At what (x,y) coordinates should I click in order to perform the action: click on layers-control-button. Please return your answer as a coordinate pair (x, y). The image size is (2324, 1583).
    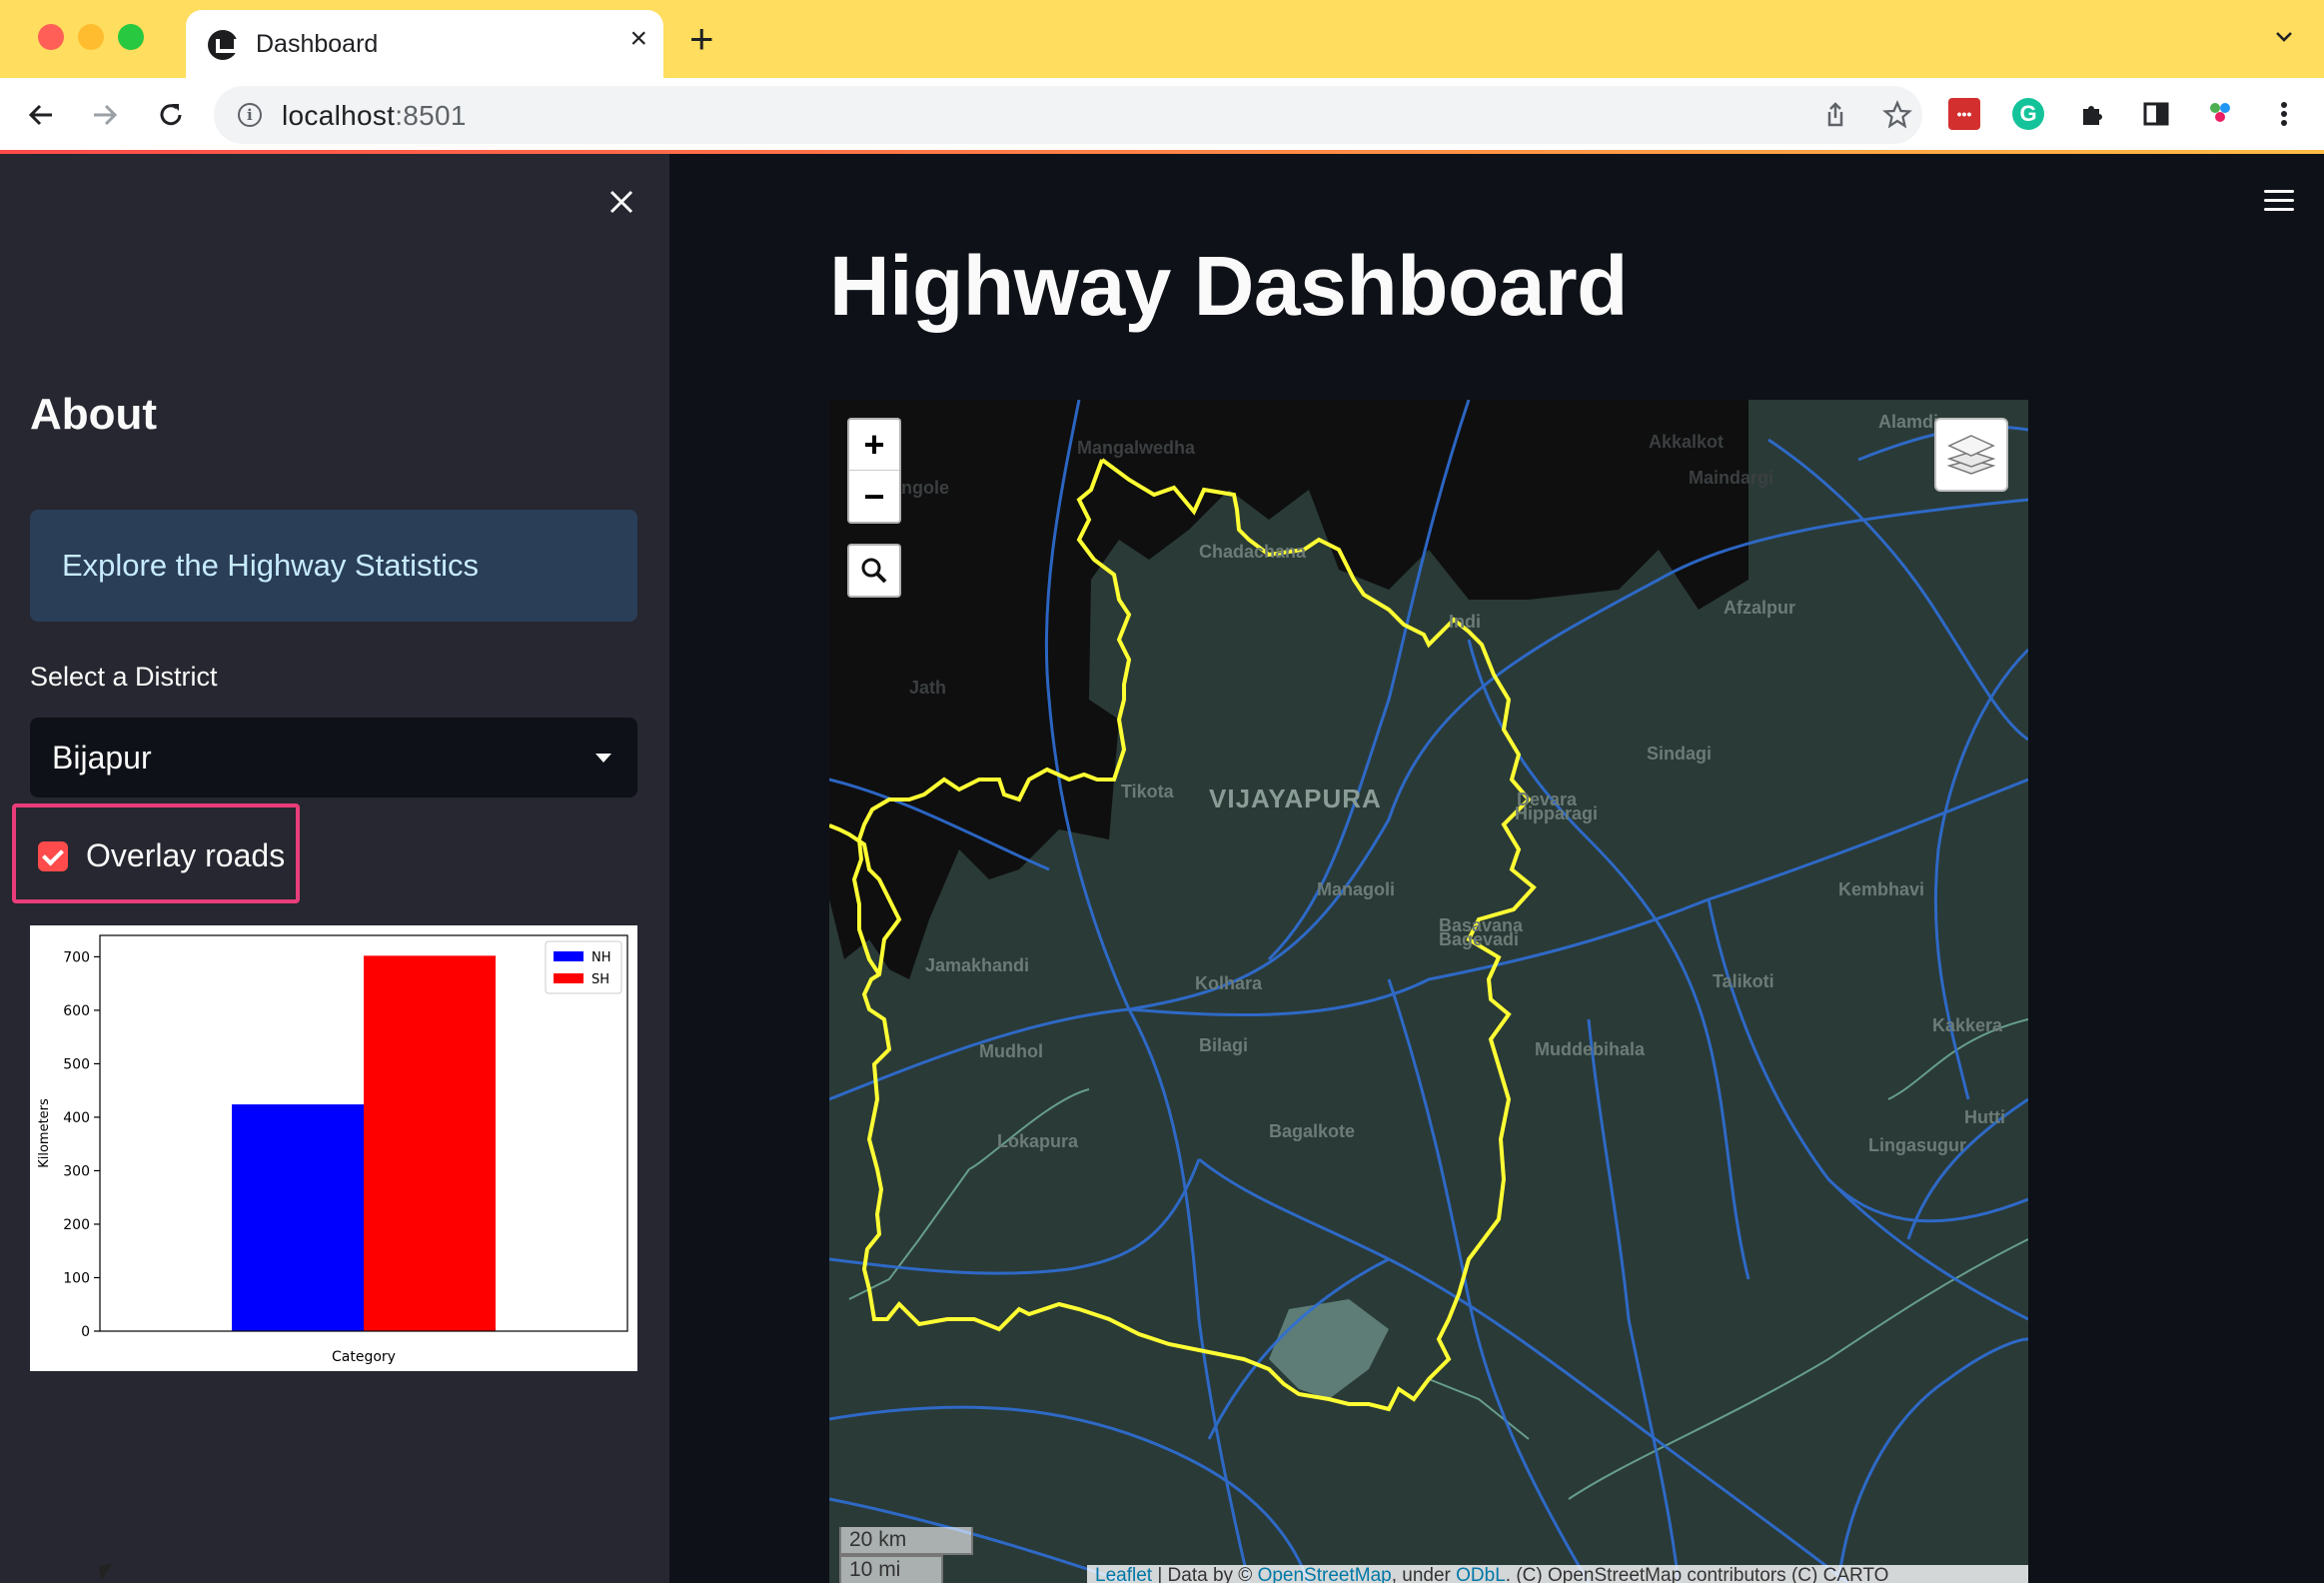
    Looking at the image, I should click on (1971, 455).